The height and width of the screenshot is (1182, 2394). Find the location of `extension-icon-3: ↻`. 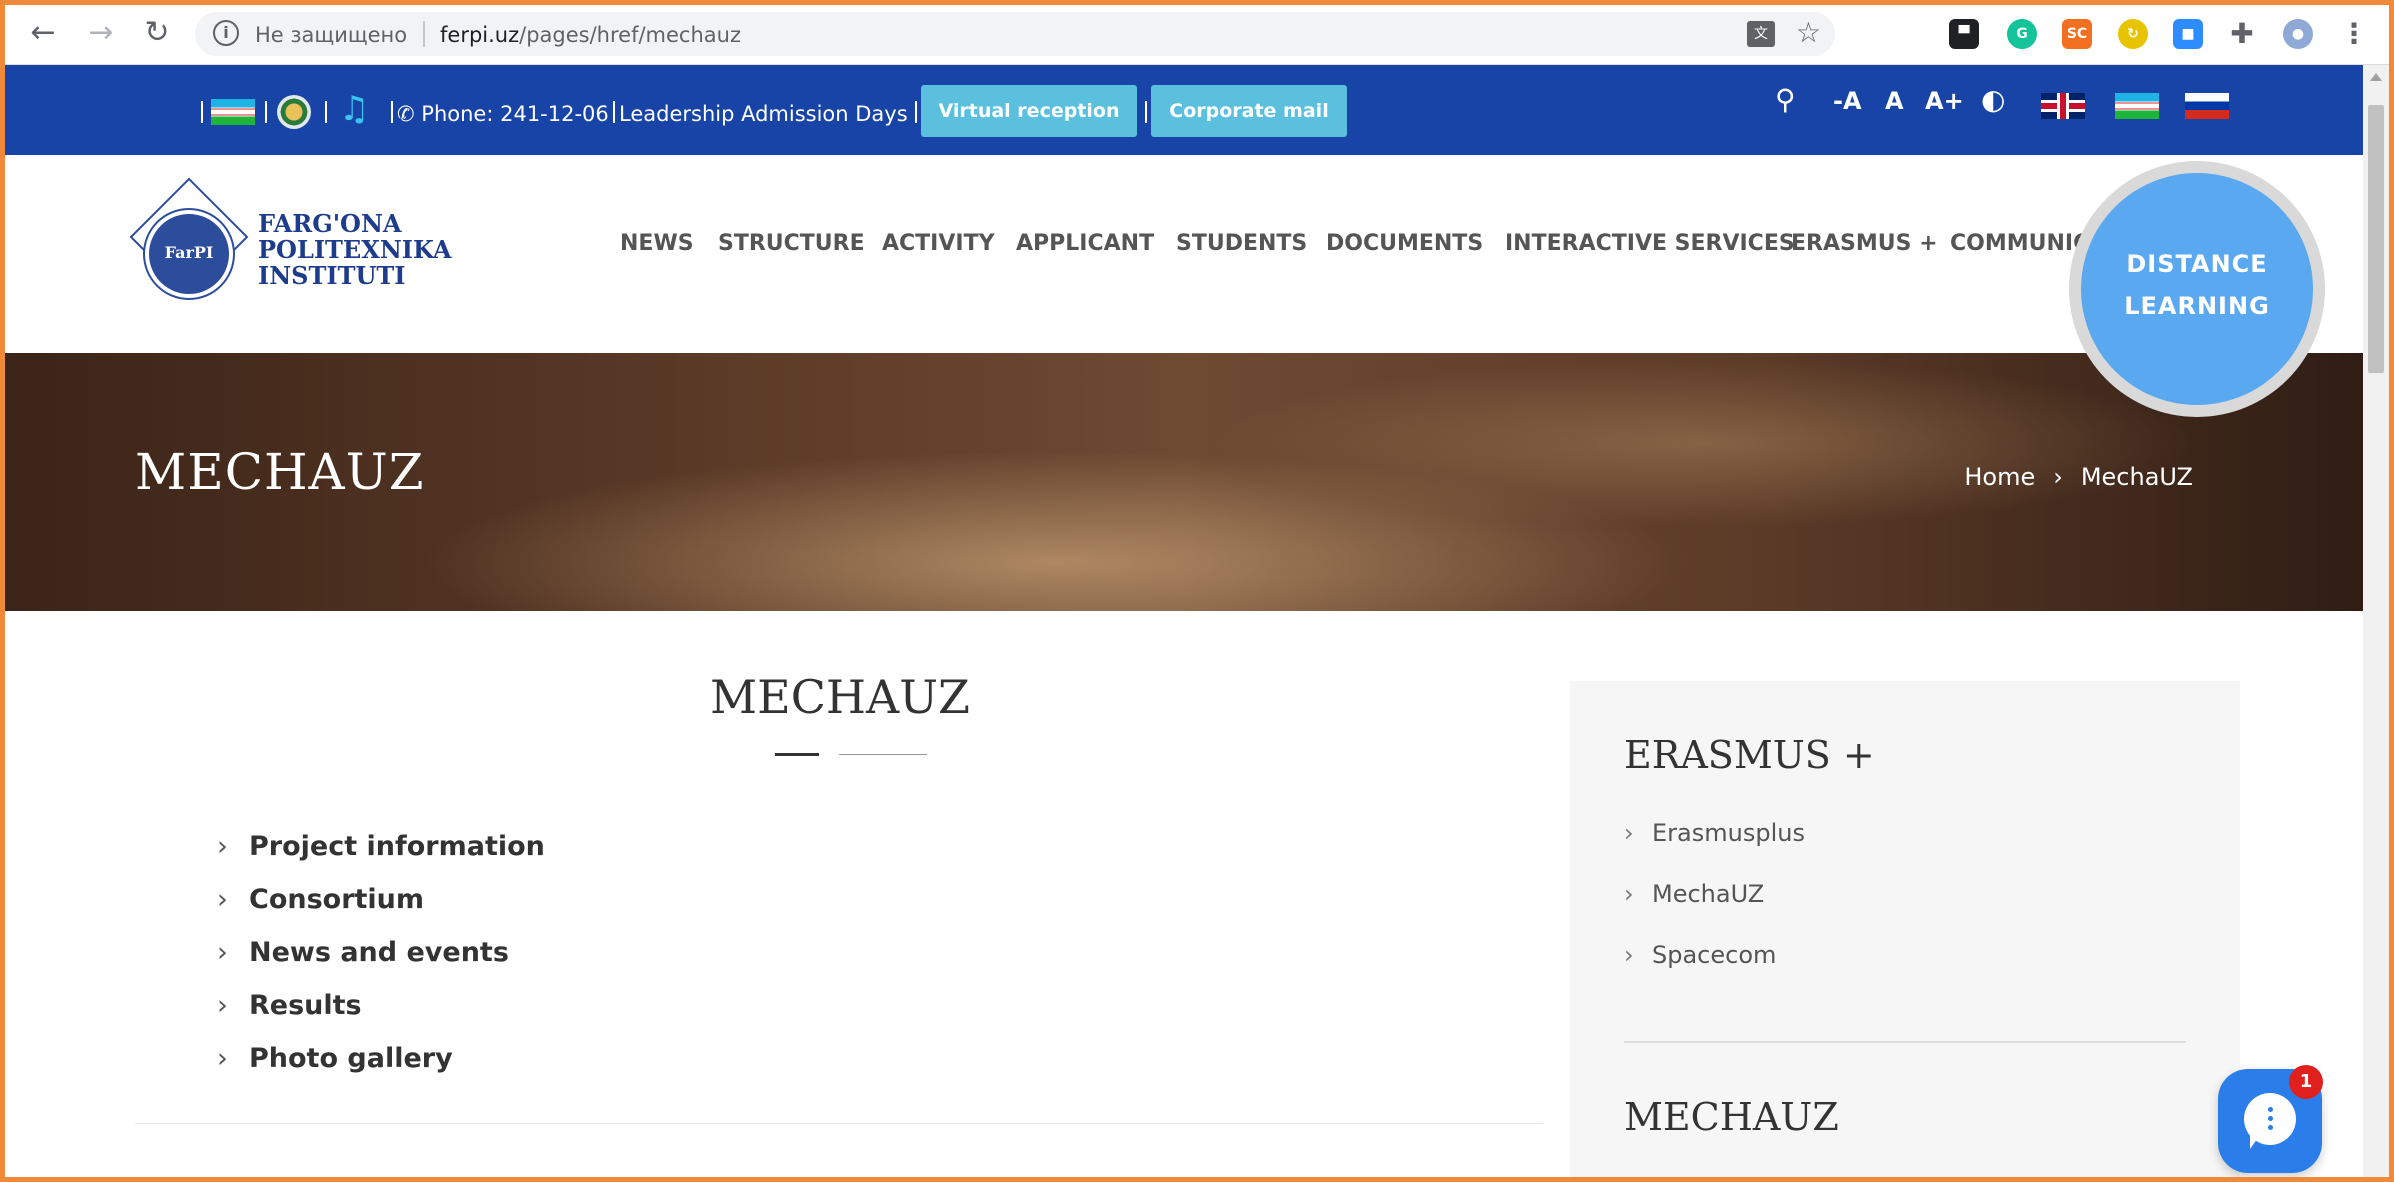

extension-icon-3: ↻ is located at coordinates (2133, 34).